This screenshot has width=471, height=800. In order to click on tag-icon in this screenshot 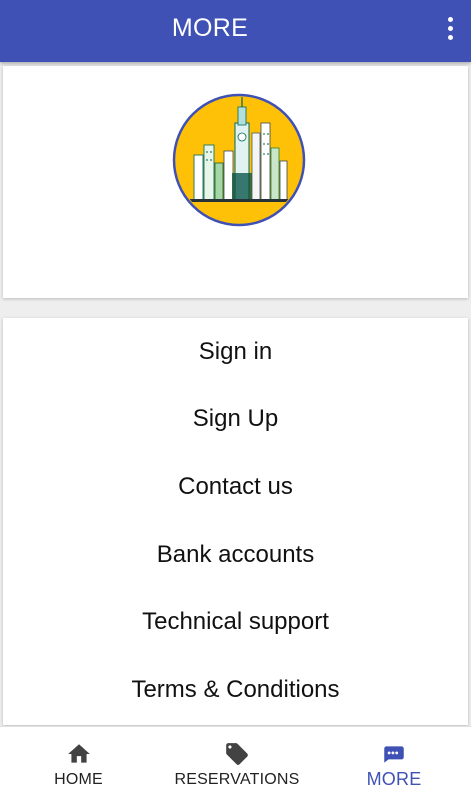, I will do `click(237, 754)`.